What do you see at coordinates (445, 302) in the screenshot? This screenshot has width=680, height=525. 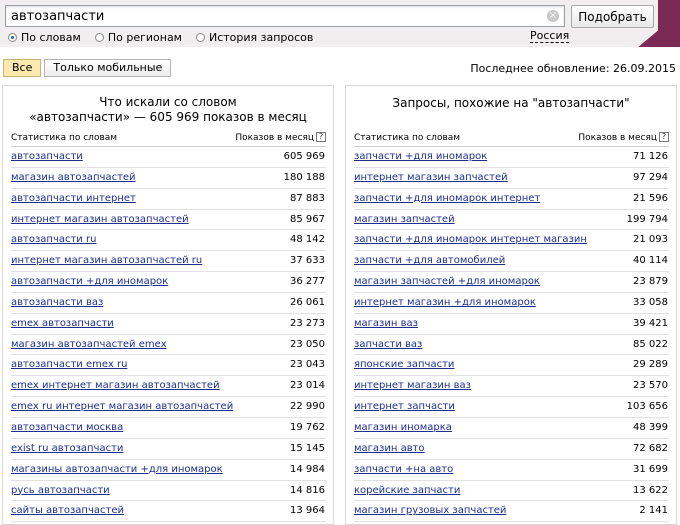 I see `keyword-link: интернет магазин +для иномарок` at bounding box center [445, 302].